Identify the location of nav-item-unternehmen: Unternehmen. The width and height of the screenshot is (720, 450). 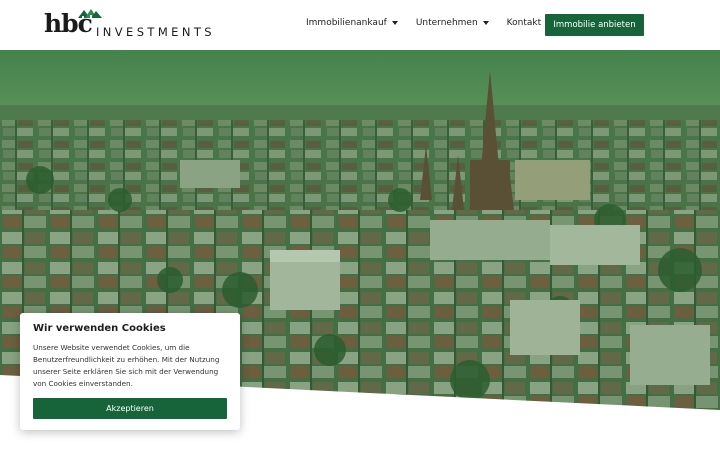
(452, 23).